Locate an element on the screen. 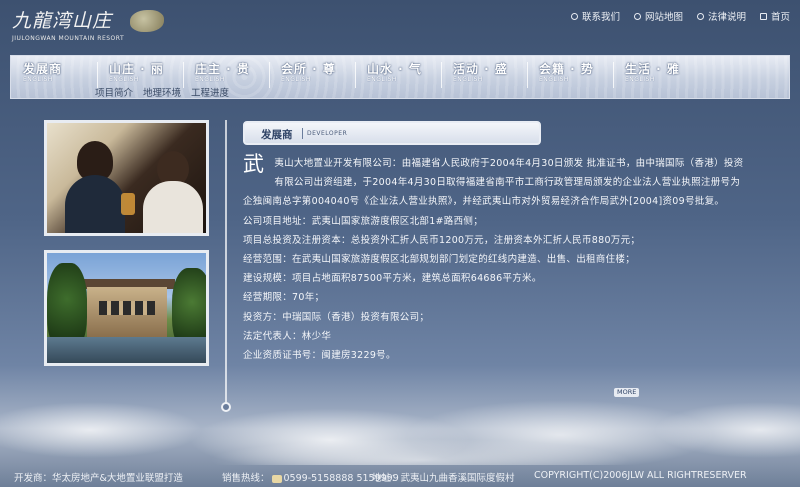 Image resolution: width=800 pixels, height=487 pixels. timeline-line is located at coordinates (226, 262).